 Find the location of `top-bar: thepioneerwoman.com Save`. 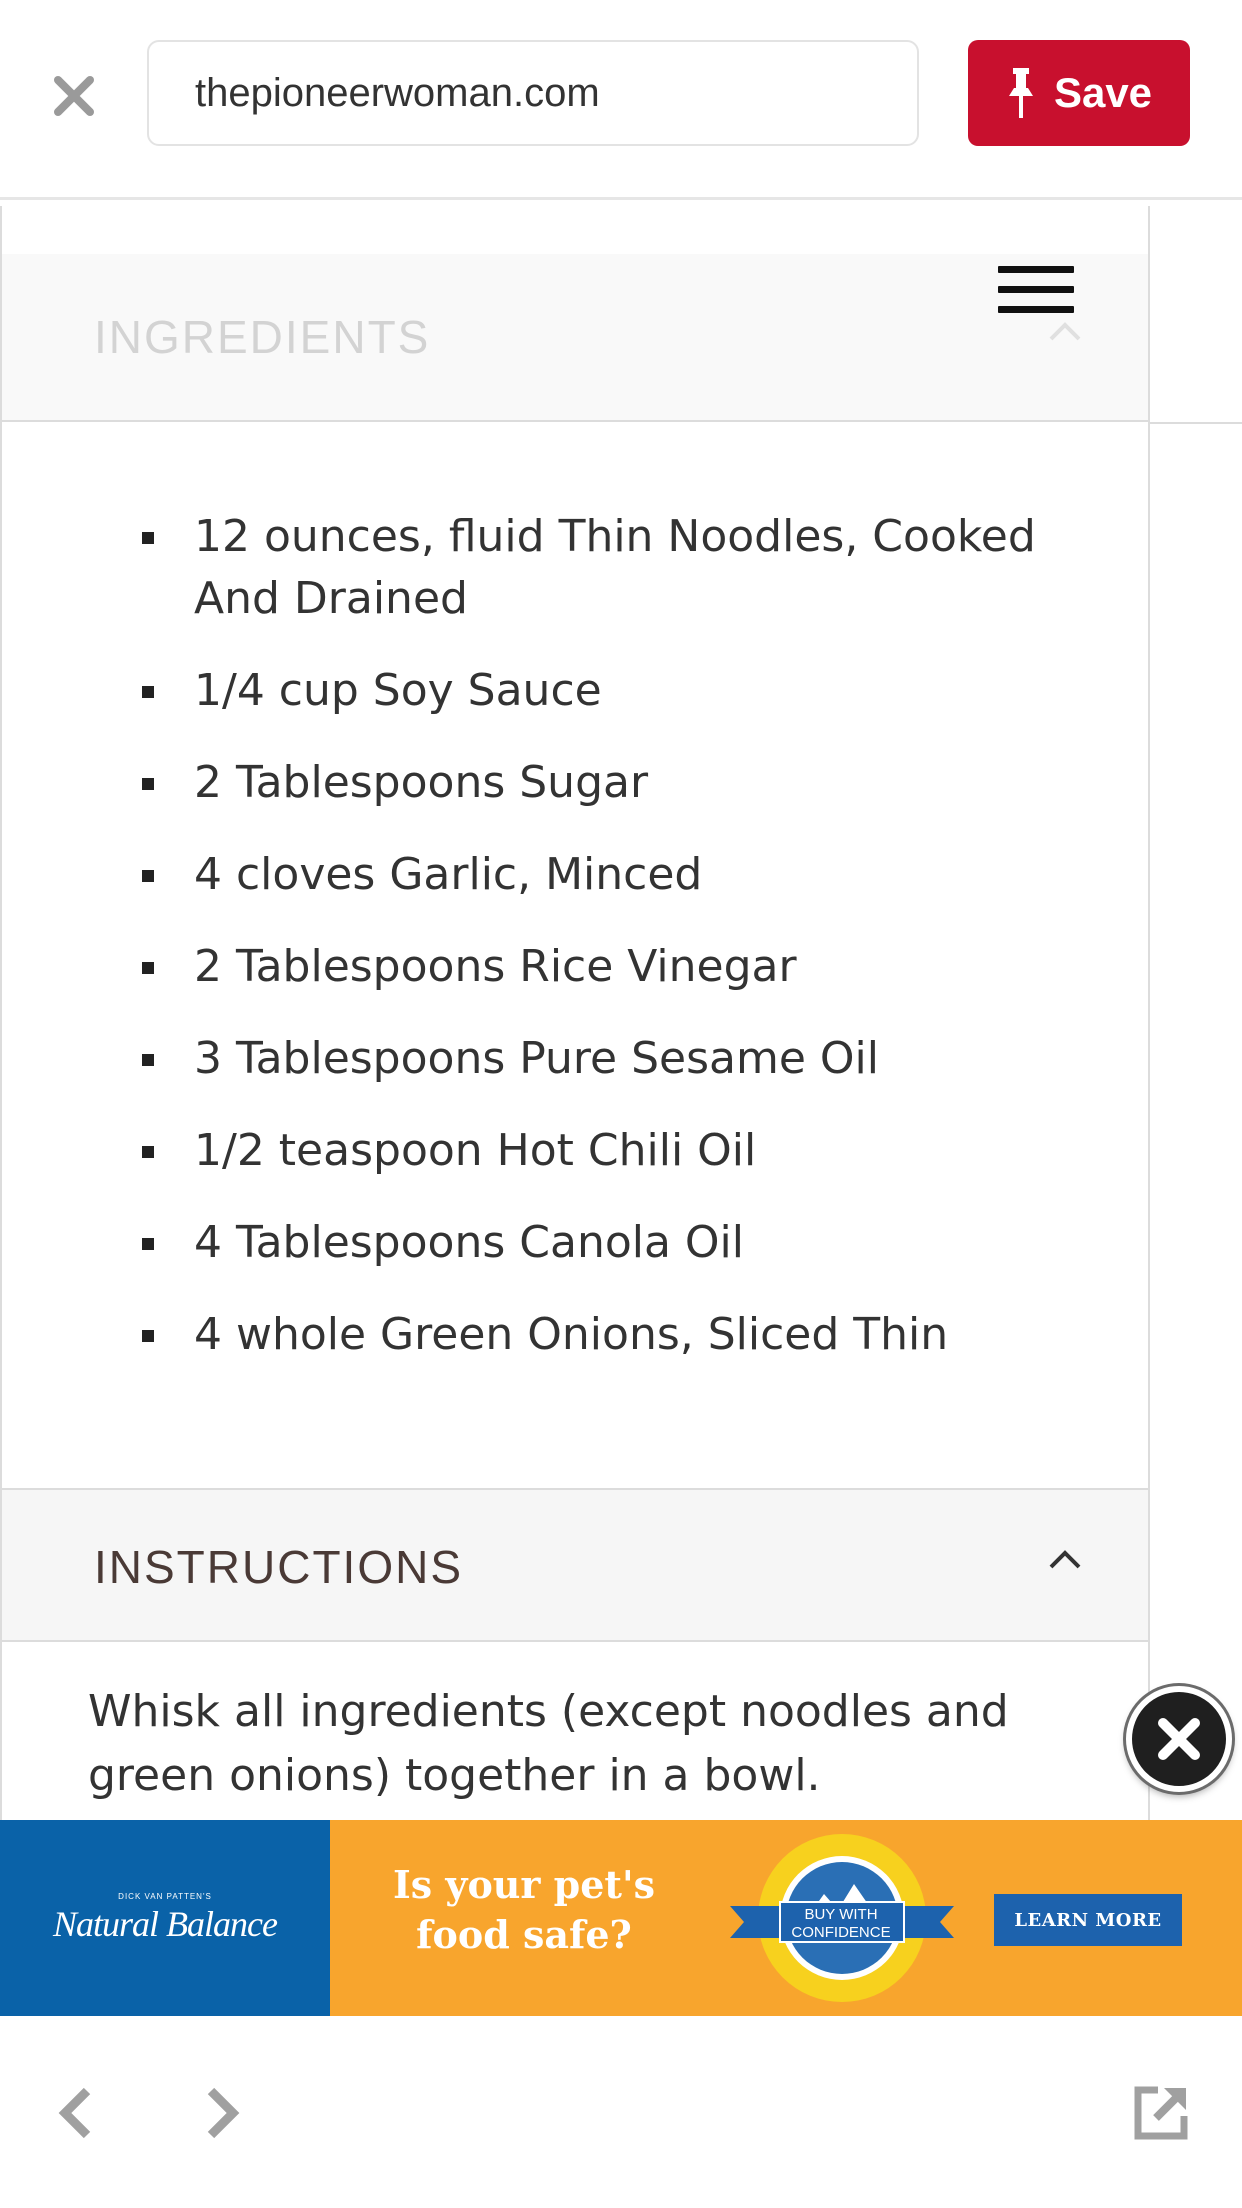

top-bar: thepioneerwoman.com Save is located at coordinates (621, 100).